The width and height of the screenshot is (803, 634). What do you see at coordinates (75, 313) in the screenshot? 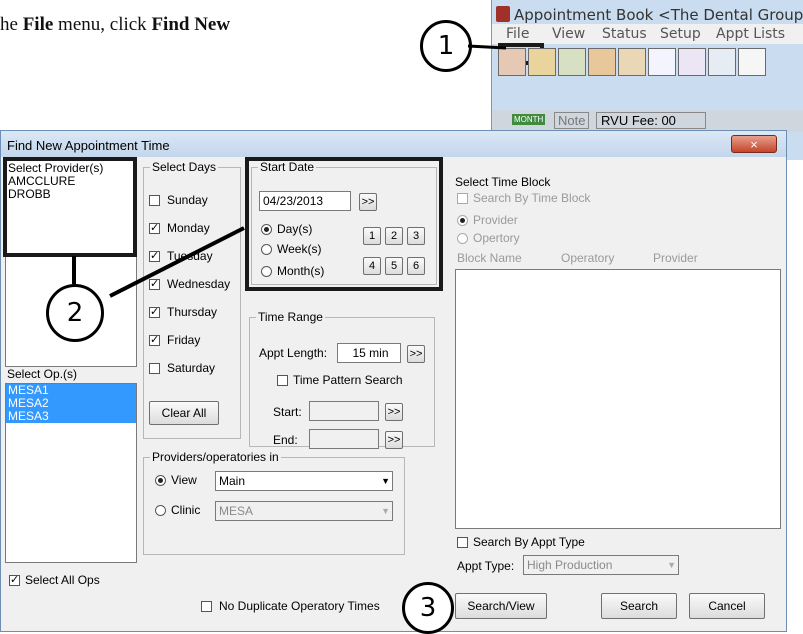
I see `callout-2: 2` at bounding box center [75, 313].